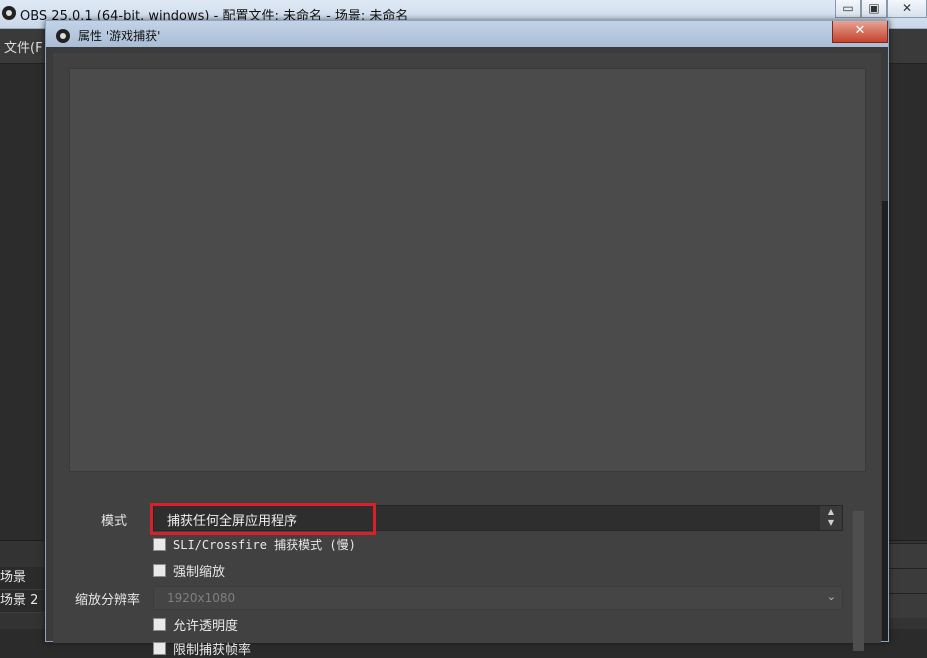 Image resolution: width=927 pixels, height=658 pixels. I want to click on force-scaling-option: 强制缩放, so click(189, 570).